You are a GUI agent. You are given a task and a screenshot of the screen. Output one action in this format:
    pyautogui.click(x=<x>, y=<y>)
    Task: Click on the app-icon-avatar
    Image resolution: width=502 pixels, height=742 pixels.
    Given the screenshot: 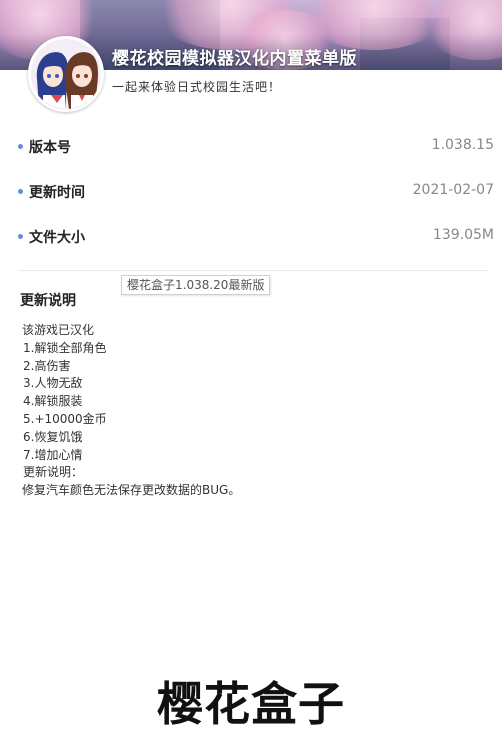 What is the action you would take?
    pyautogui.click(x=66, y=74)
    